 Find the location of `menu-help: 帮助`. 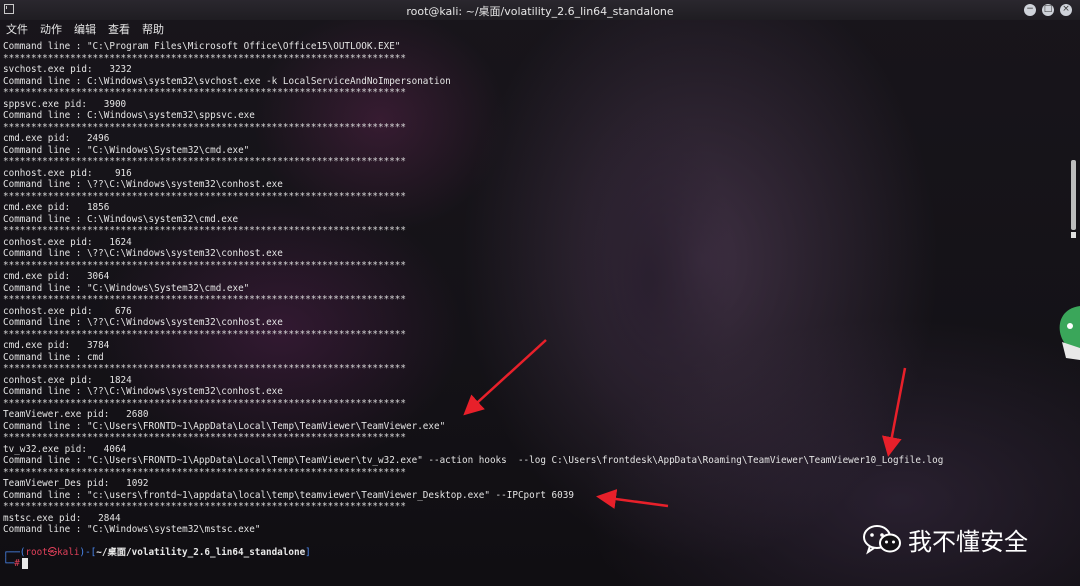

menu-help: 帮助 is located at coordinates (153, 29).